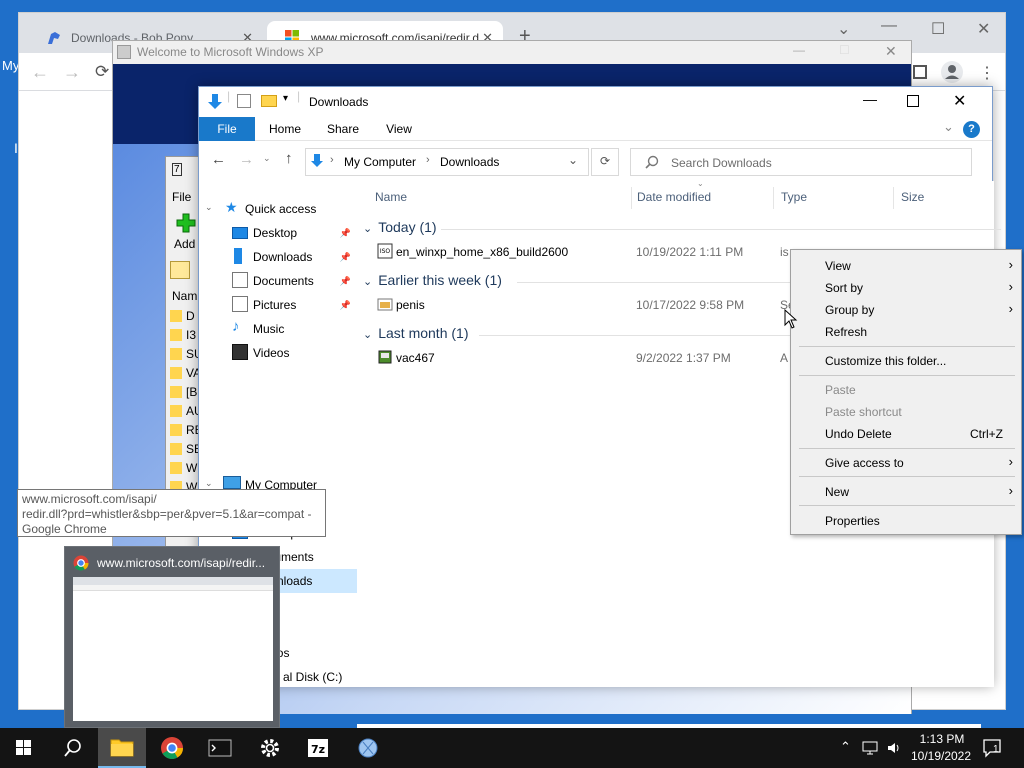 Image resolution: width=1024 pixels, height=768 pixels. I want to click on up-icon: ↑, so click(289, 158).